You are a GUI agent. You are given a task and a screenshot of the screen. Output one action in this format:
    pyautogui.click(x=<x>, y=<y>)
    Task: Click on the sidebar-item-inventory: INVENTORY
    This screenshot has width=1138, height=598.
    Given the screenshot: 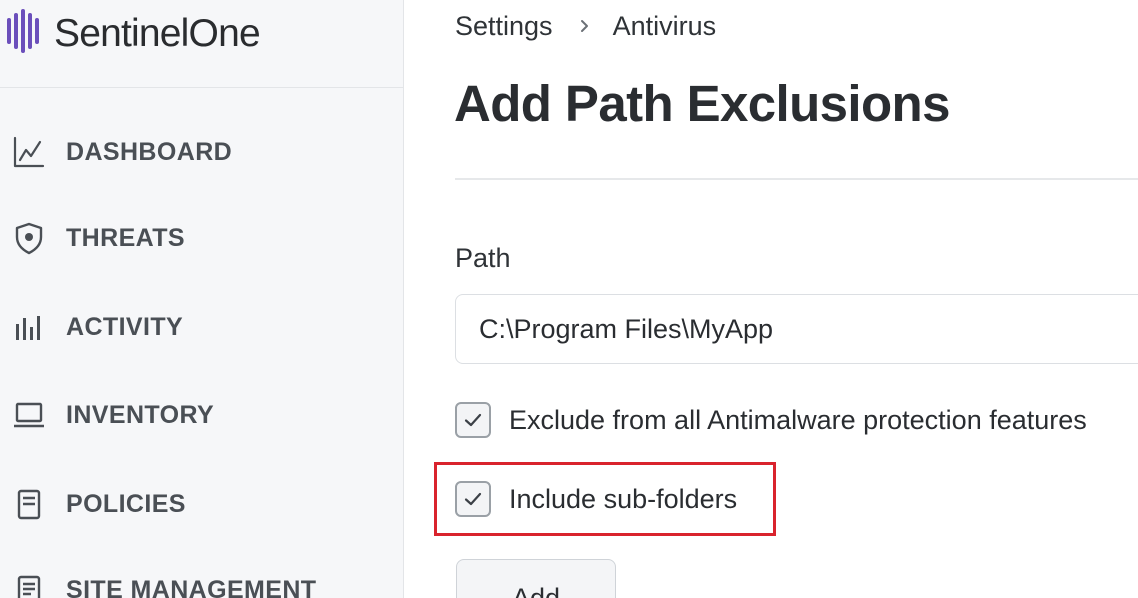 What is the action you would take?
    pyautogui.click(x=201, y=415)
    